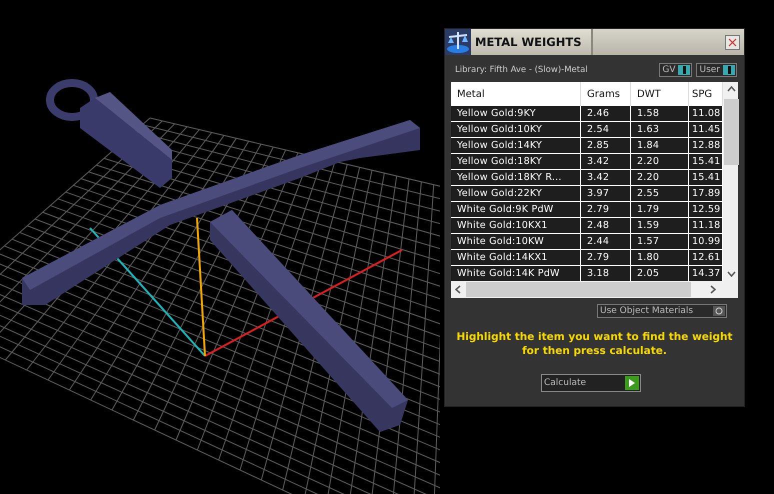  What do you see at coordinates (606, 146) in the screenshot?
I see `table-cell: 2.85` at bounding box center [606, 146].